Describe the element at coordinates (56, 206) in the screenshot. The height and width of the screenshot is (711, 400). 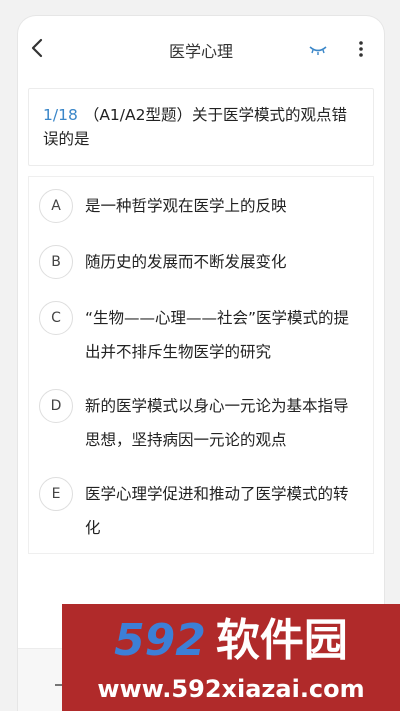
I see `option-letter-badge: A` at that location.